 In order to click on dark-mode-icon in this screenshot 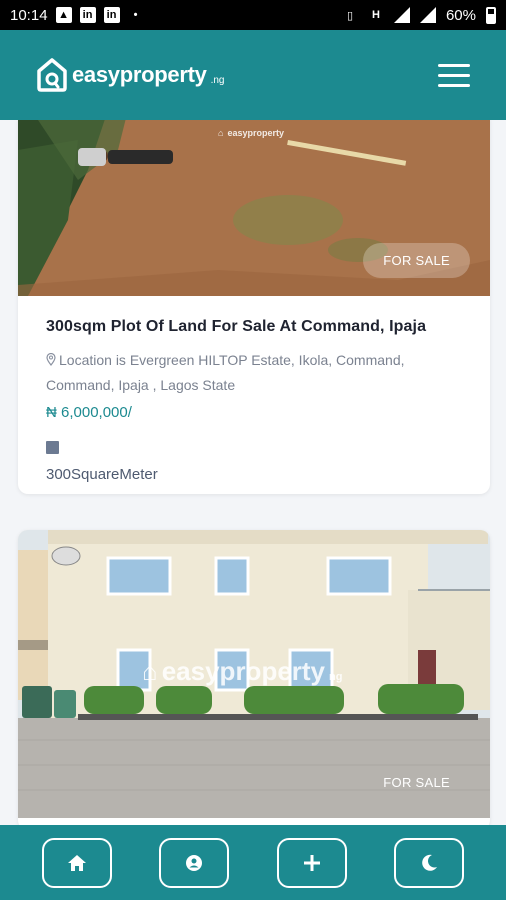, I will do `click(430, 862)`.